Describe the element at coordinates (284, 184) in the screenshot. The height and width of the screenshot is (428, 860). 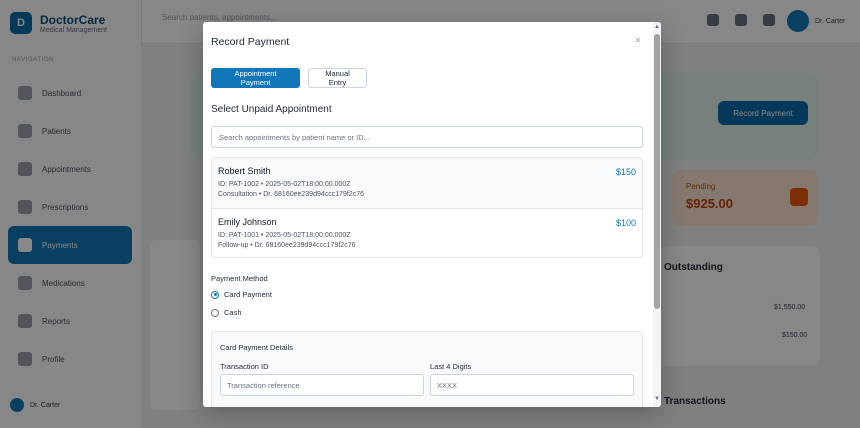
I see `appointment-id-line: ID: PAT-1002 • 2025-05-02T18:00:00.000Z` at that location.